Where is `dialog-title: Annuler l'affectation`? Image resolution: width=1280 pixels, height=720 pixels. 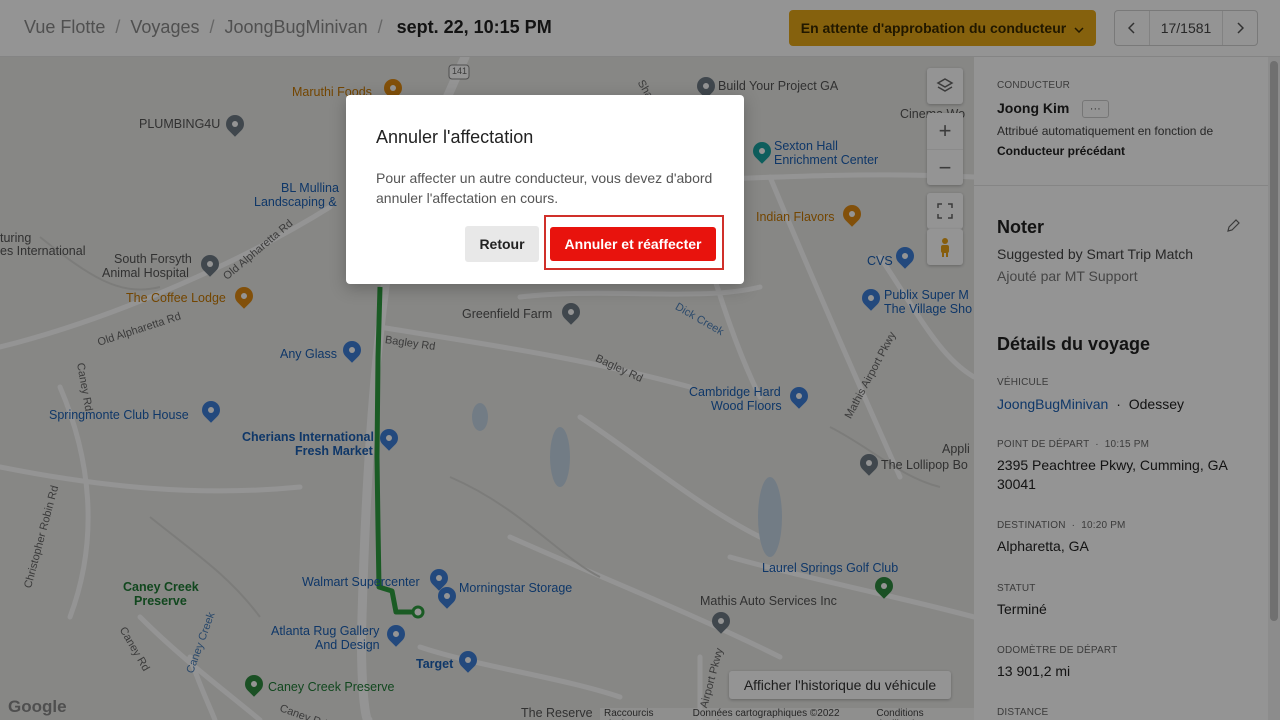
dialog-title: Annuler l'affectation is located at coordinates (455, 137).